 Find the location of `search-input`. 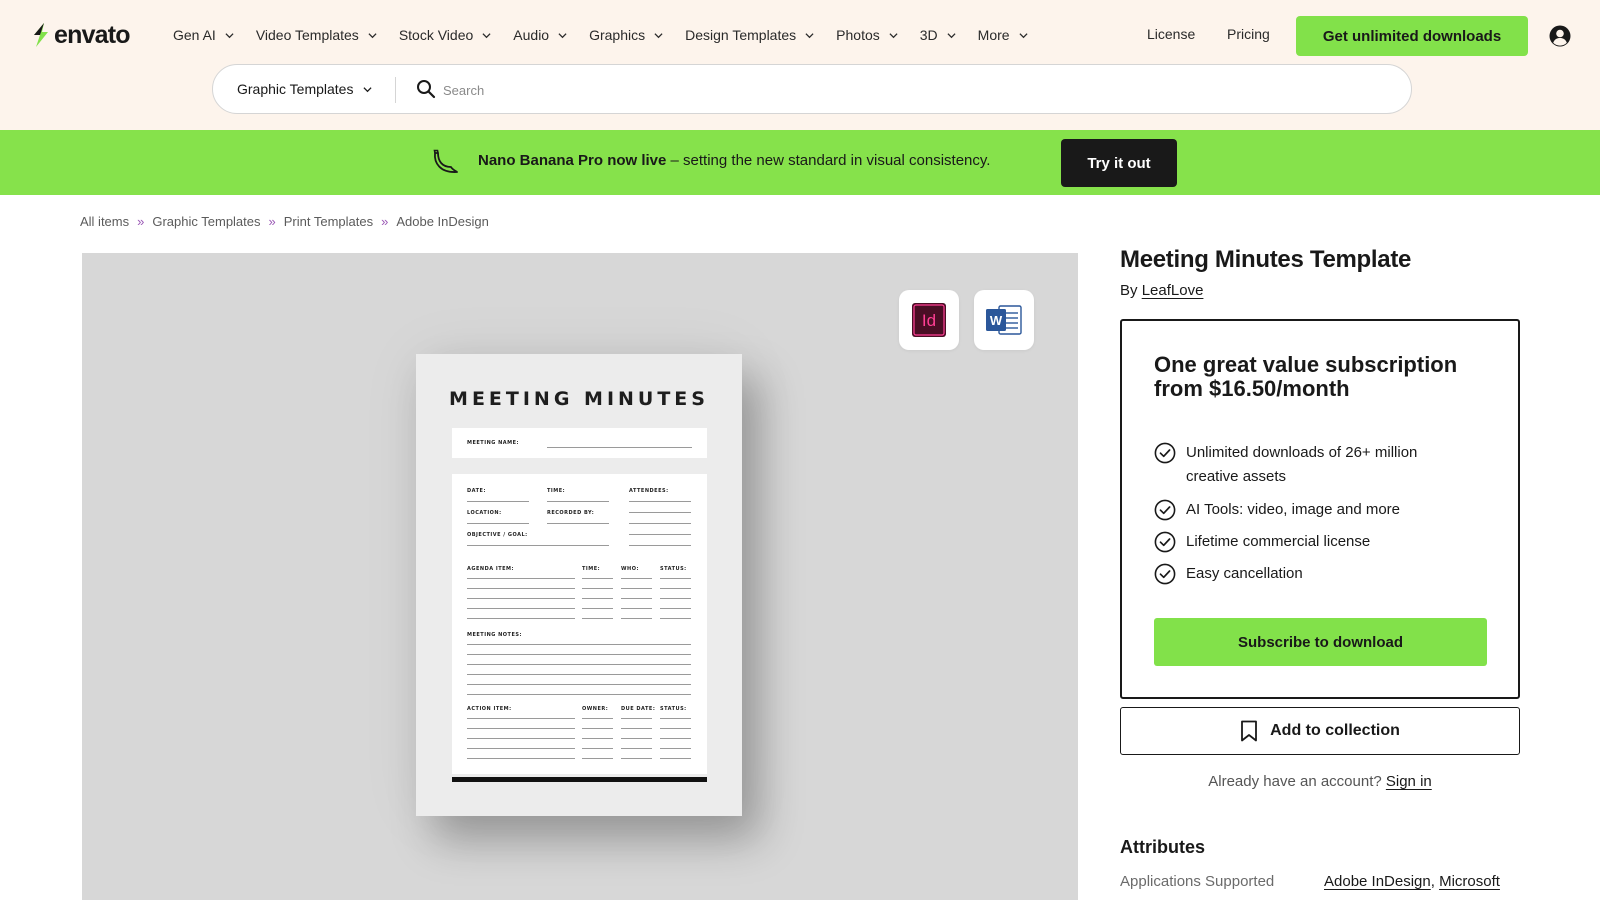

search-input is located at coordinates (913, 90).